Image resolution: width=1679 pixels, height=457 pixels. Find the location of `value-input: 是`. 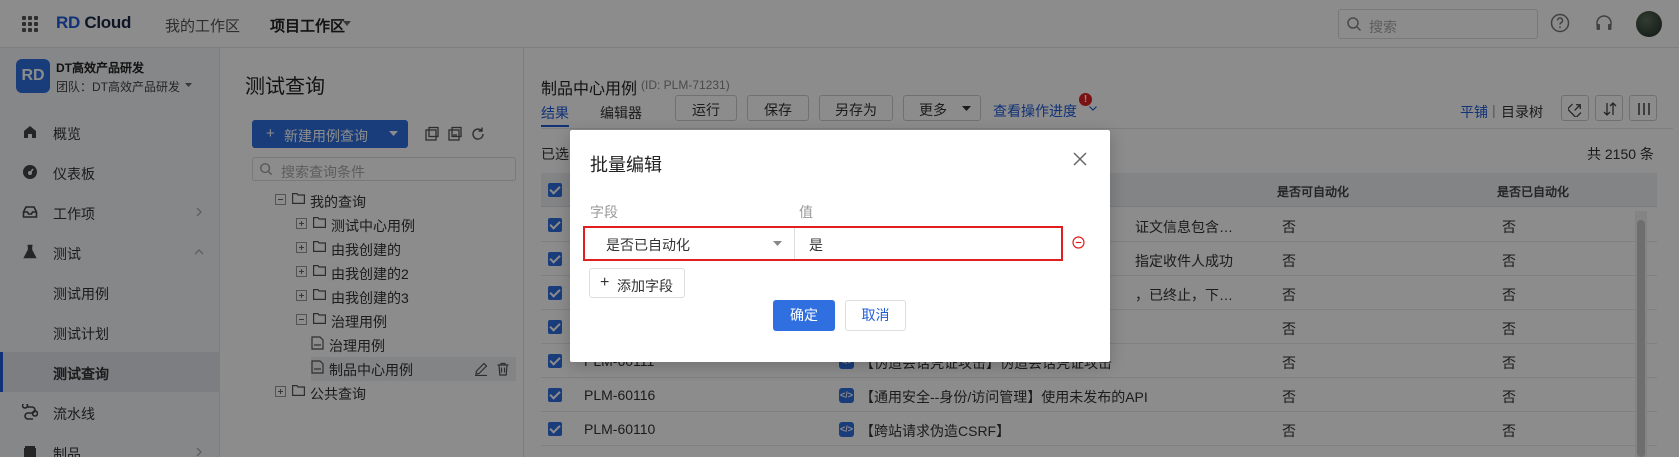

value-input: 是 is located at coordinates (929, 243).